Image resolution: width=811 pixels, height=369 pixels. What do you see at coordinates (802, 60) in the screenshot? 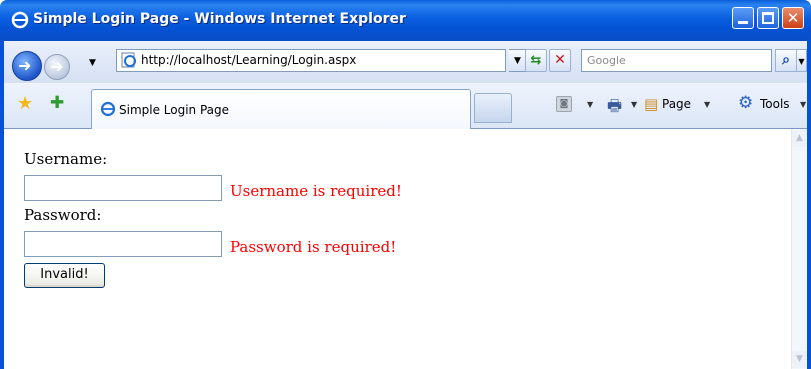
I see `search-provider-dropdown: ▼` at bounding box center [802, 60].